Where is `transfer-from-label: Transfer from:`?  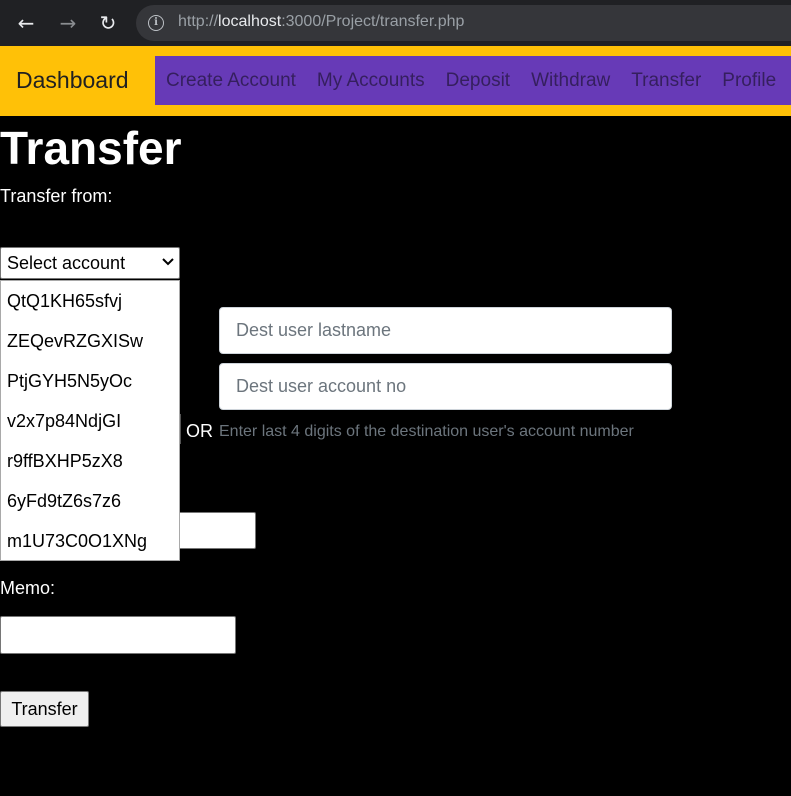
transfer-from-label: Transfer from: is located at coordinates (56, 196).